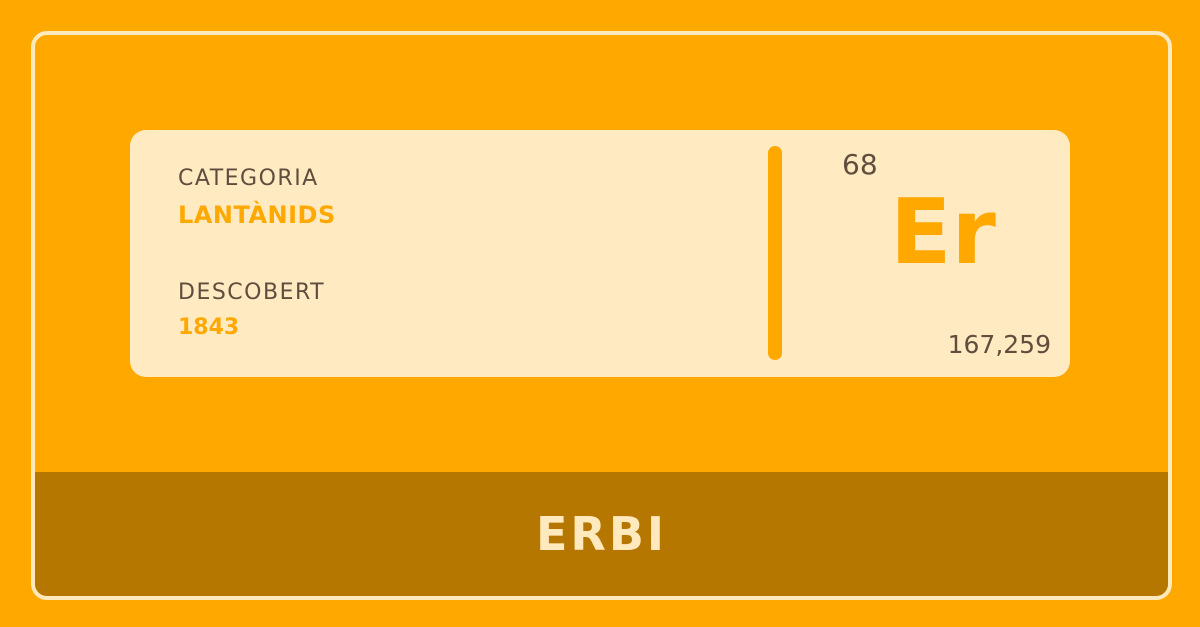  Describe the element at coordinates (775, 253) in the screenshot. I see `divider` at that location.